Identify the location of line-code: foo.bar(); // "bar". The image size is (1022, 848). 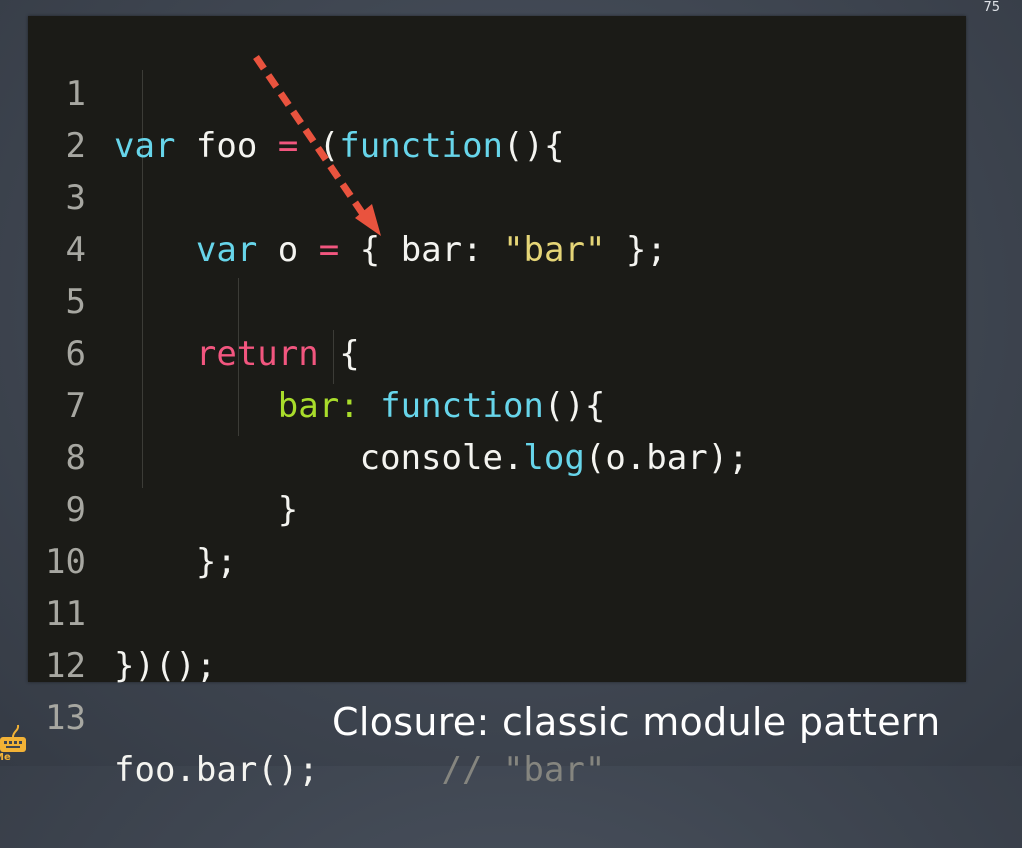
(359, 770).